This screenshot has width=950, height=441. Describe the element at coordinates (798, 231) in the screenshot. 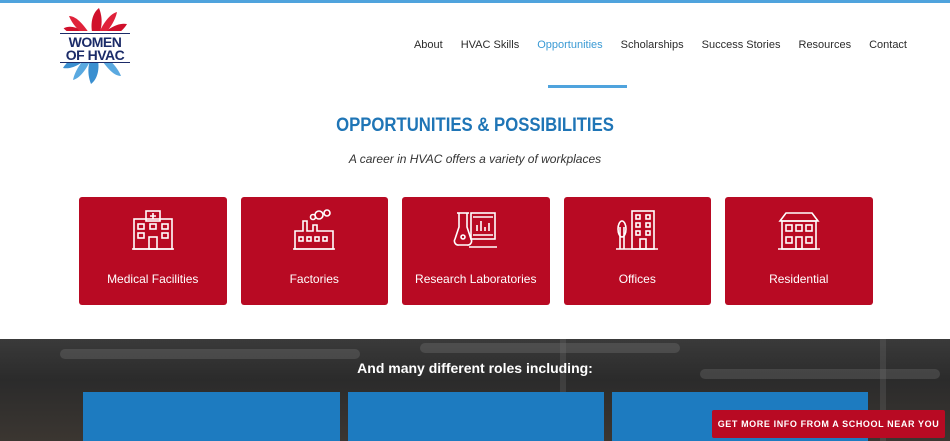

I see `house-icon` at that location.